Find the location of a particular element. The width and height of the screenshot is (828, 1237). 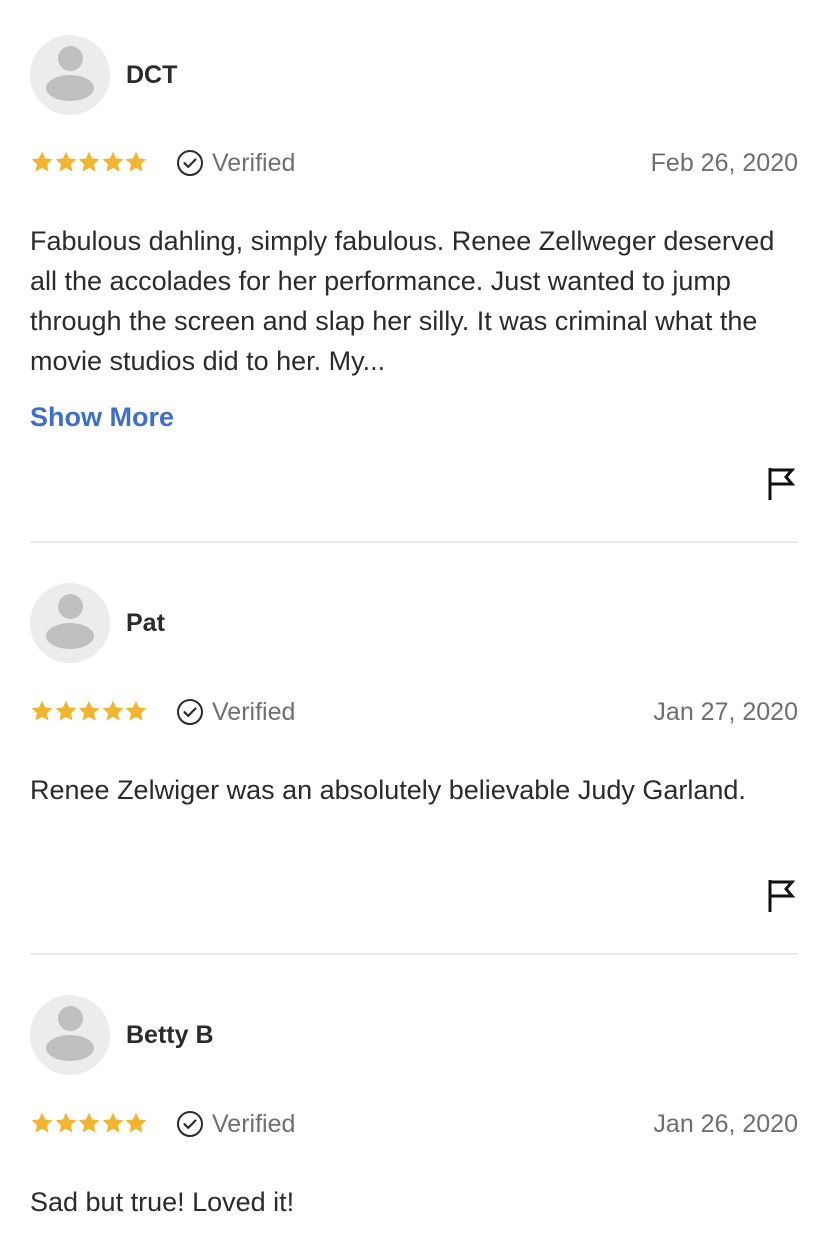

review-meta: Verified Jan 26, 2020 is located at coordinates (414, 1124).